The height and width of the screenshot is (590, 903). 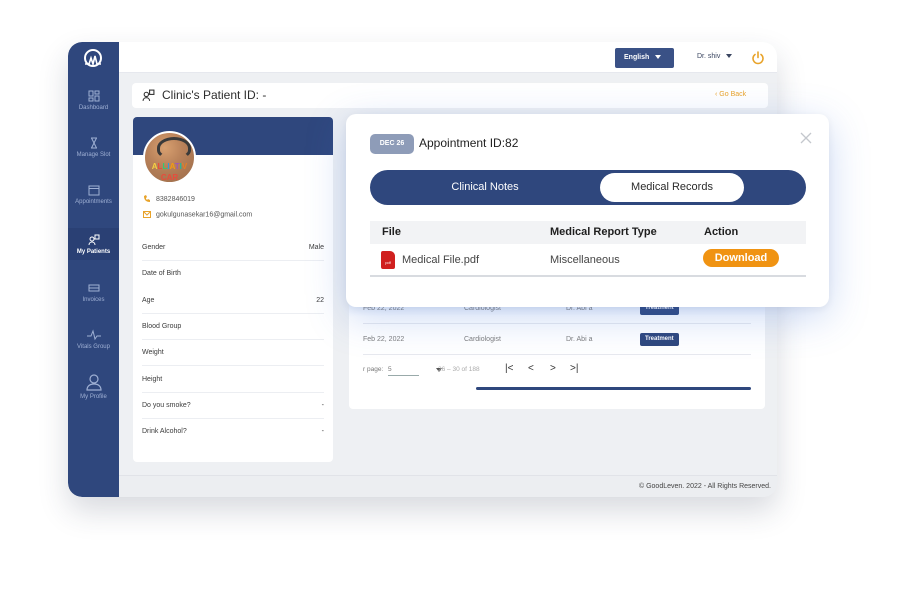 What do you see at coordinates (174, 148) in the screenshot?
I see `stethoscope-image` at bounding box center [174, 148].